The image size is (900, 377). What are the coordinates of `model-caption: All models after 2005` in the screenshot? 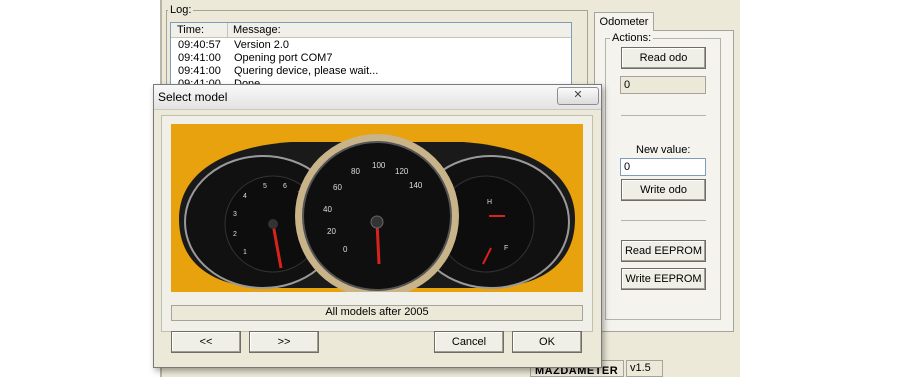 It's located at (377, 313).